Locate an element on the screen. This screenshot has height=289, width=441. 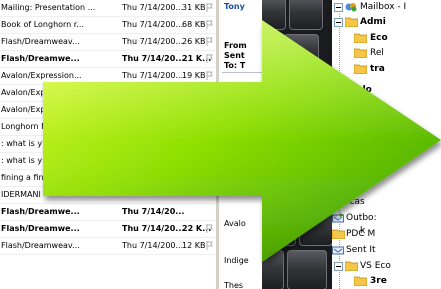
folder-item: Delet is located at coordinates (386, 108).